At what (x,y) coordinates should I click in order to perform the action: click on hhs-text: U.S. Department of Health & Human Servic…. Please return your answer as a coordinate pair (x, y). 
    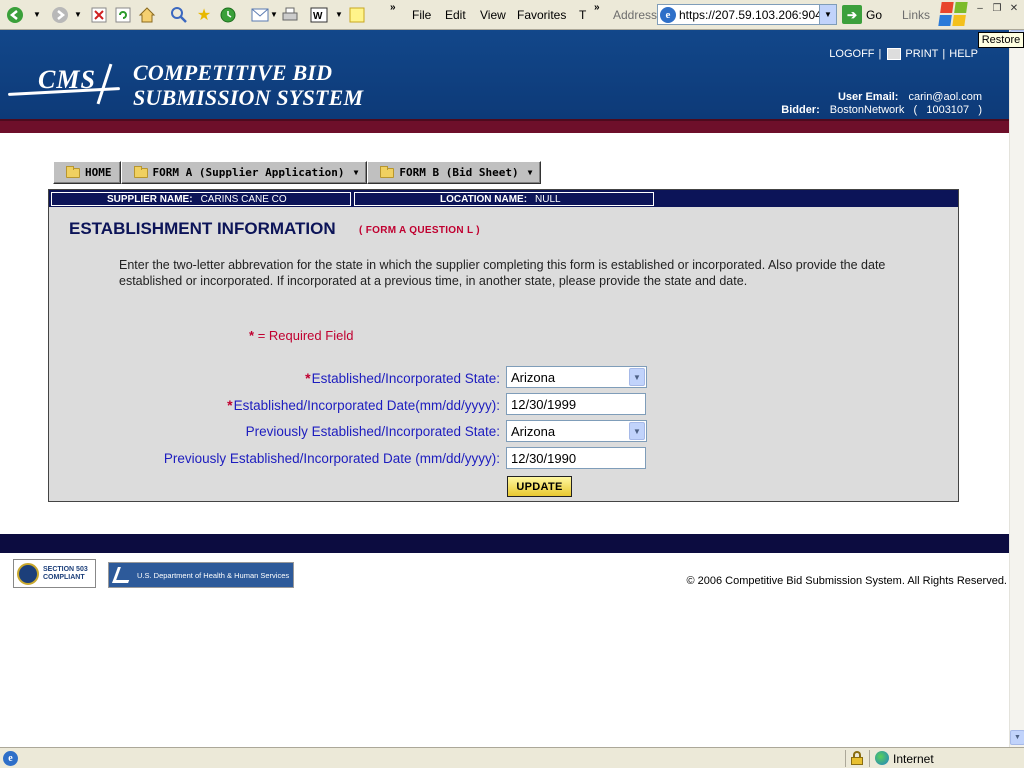
    Looking at the image, I should click on (213, 575).